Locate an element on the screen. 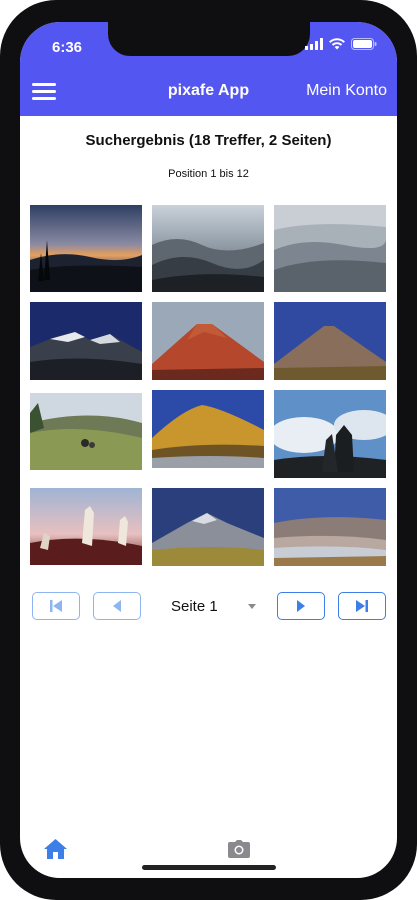 This screenshot has height=900, width=417. next-page-button is located at coordinates (301, 606).